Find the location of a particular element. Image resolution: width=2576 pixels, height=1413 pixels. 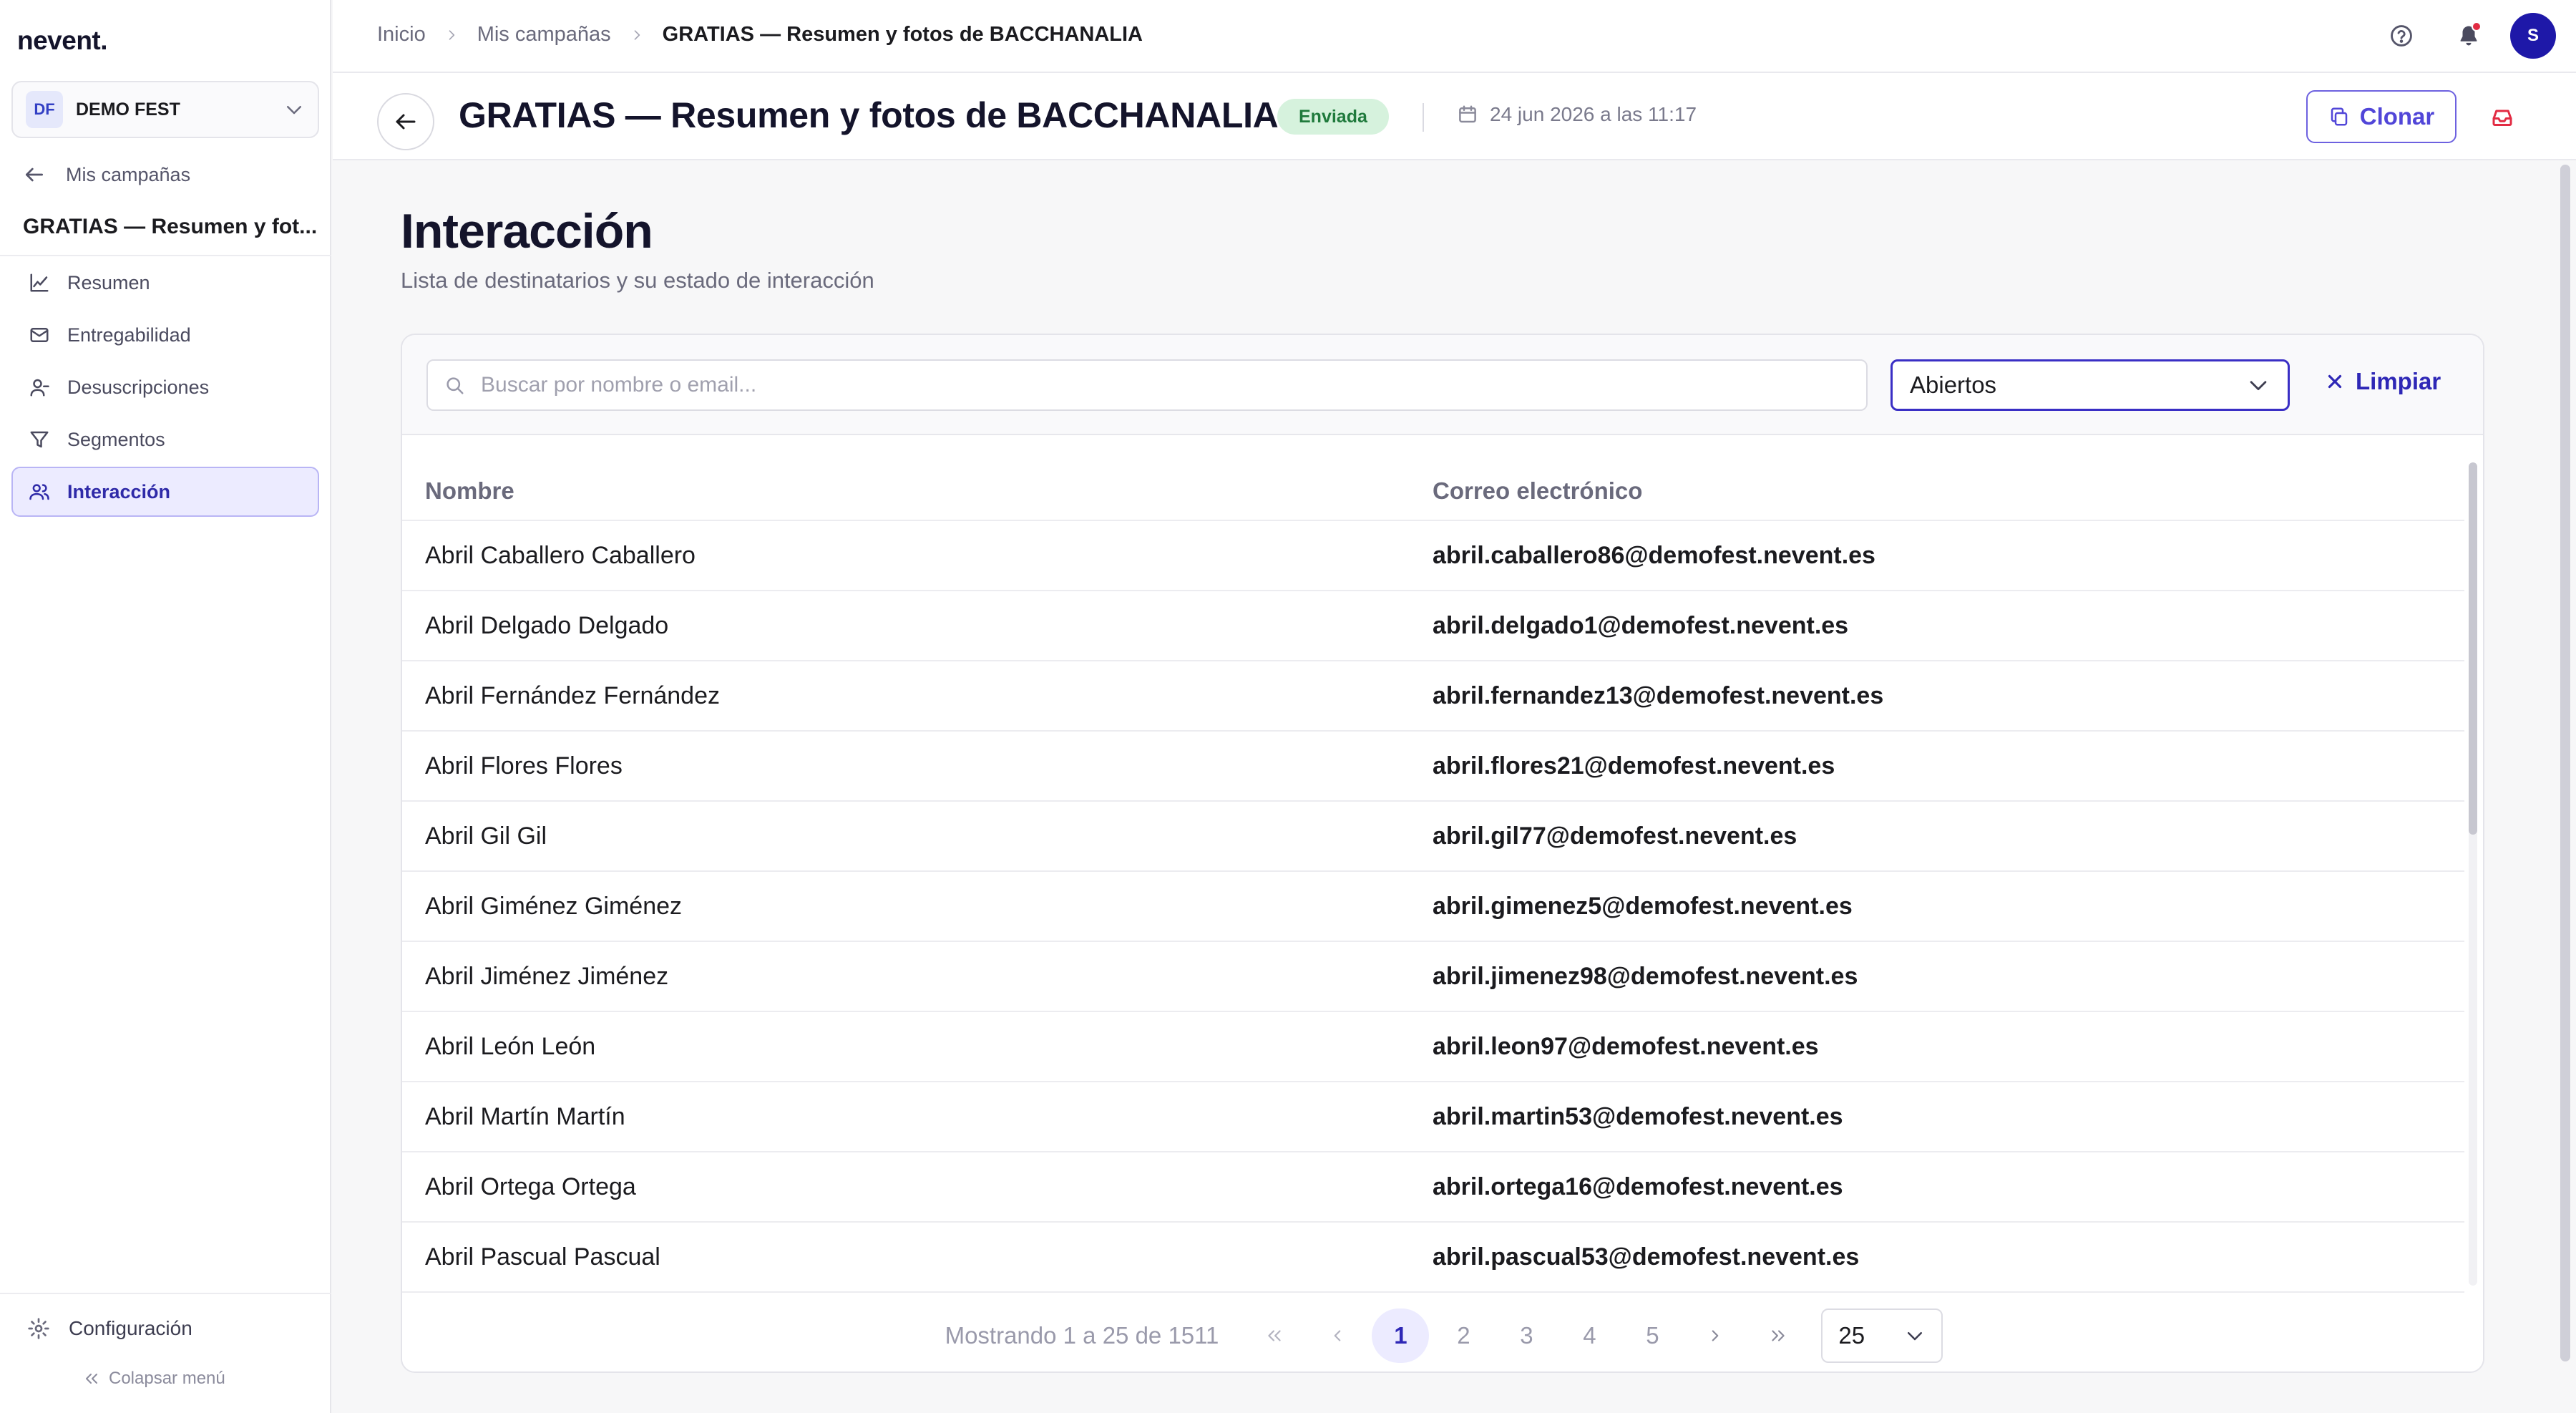

sidebar-item-label: Segmentos is located at coordinates (116, 439).